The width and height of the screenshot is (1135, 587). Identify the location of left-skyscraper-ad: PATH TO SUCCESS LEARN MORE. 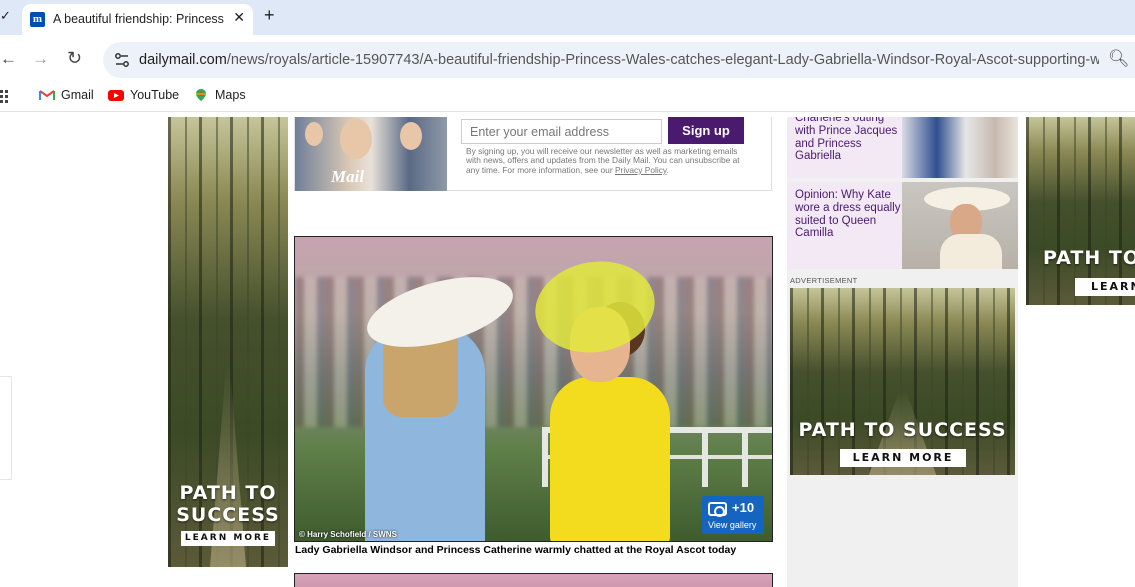
(228, 342).